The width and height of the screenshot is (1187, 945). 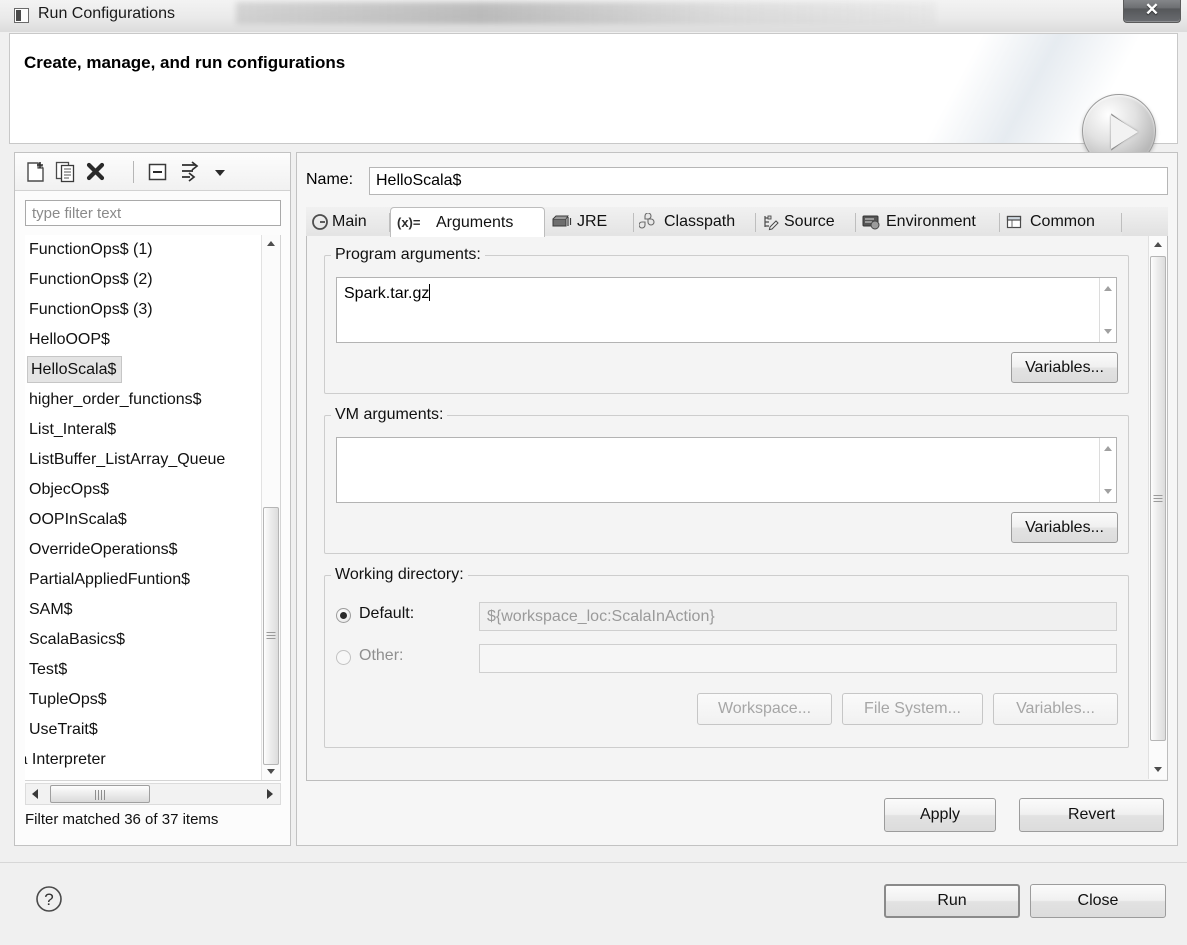 What do you see at coordinates (143, 760) in the screenshot?
I see `list-item: la Interpreter` at bounding box center [143, 760].